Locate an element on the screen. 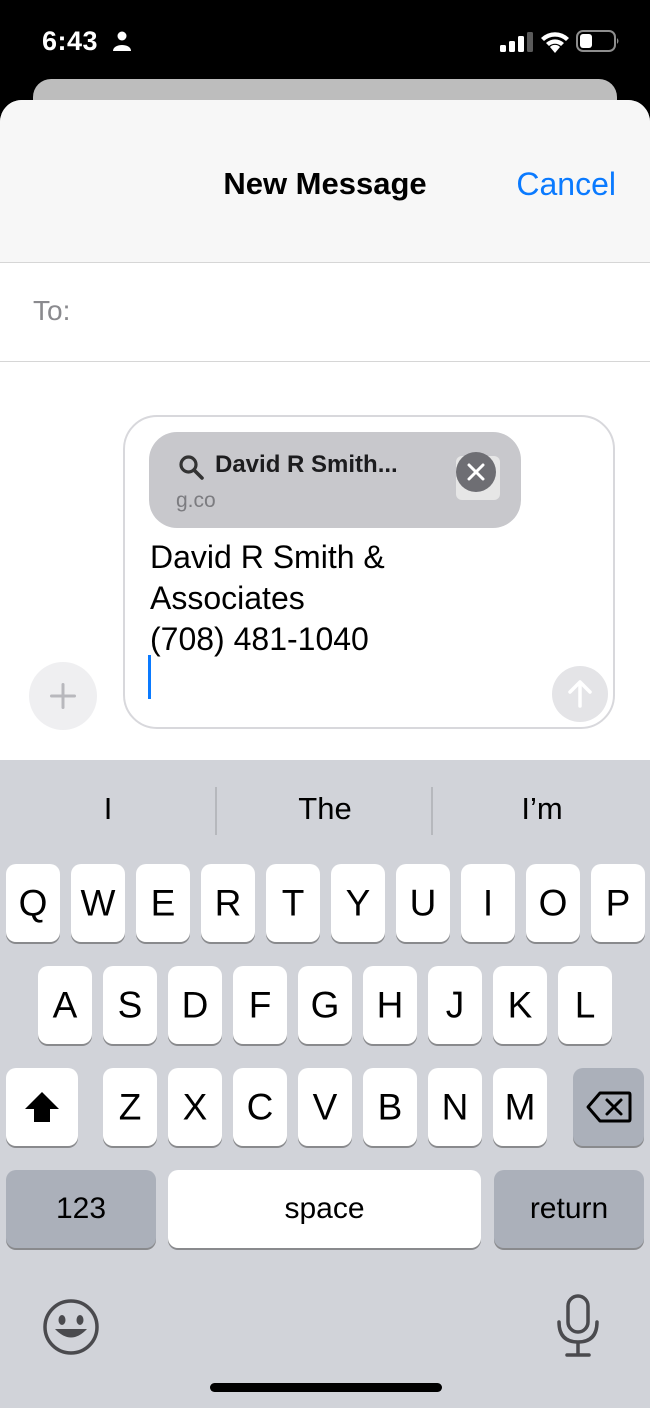 This screenshot has height=1408, width=650. to-label: To: is located at coordinates (52, 310).